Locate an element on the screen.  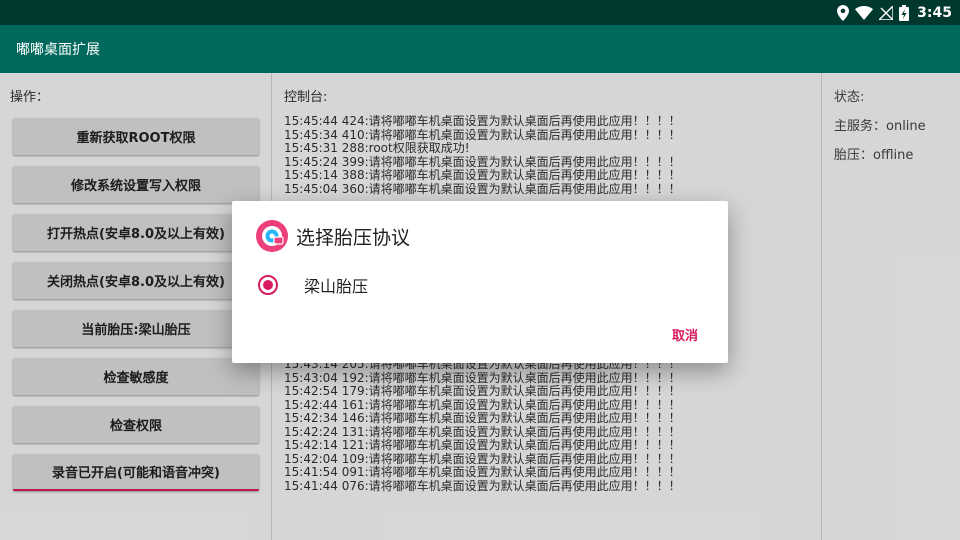
app-bar: 嘟嘟桌面扩展 is located at coordinates (480, 49).